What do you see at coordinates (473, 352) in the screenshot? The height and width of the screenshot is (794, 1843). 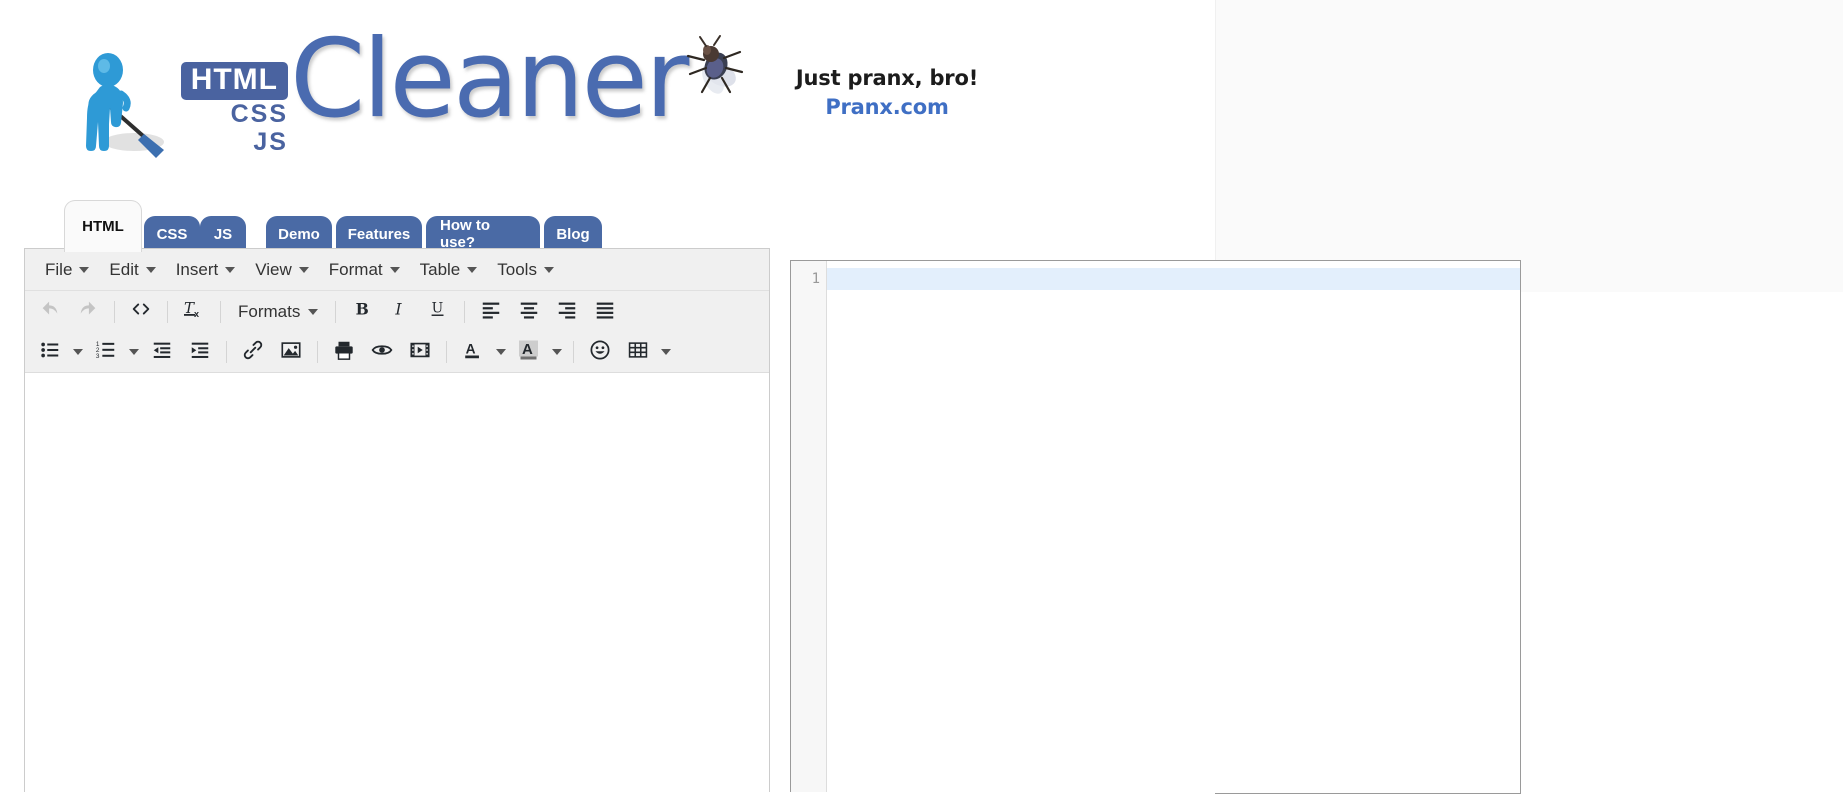 I see `text-color-button: A` at bounding box center [473, 352].